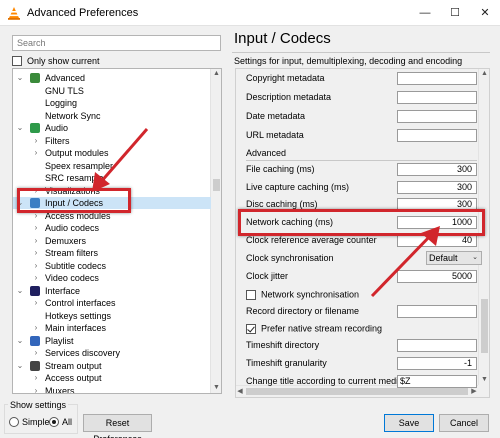  What do you see at coordinates (240, 392) in the screenshot?
I see `scroll-left-arrow-icon: ◀` at bounding box center [240, 392].